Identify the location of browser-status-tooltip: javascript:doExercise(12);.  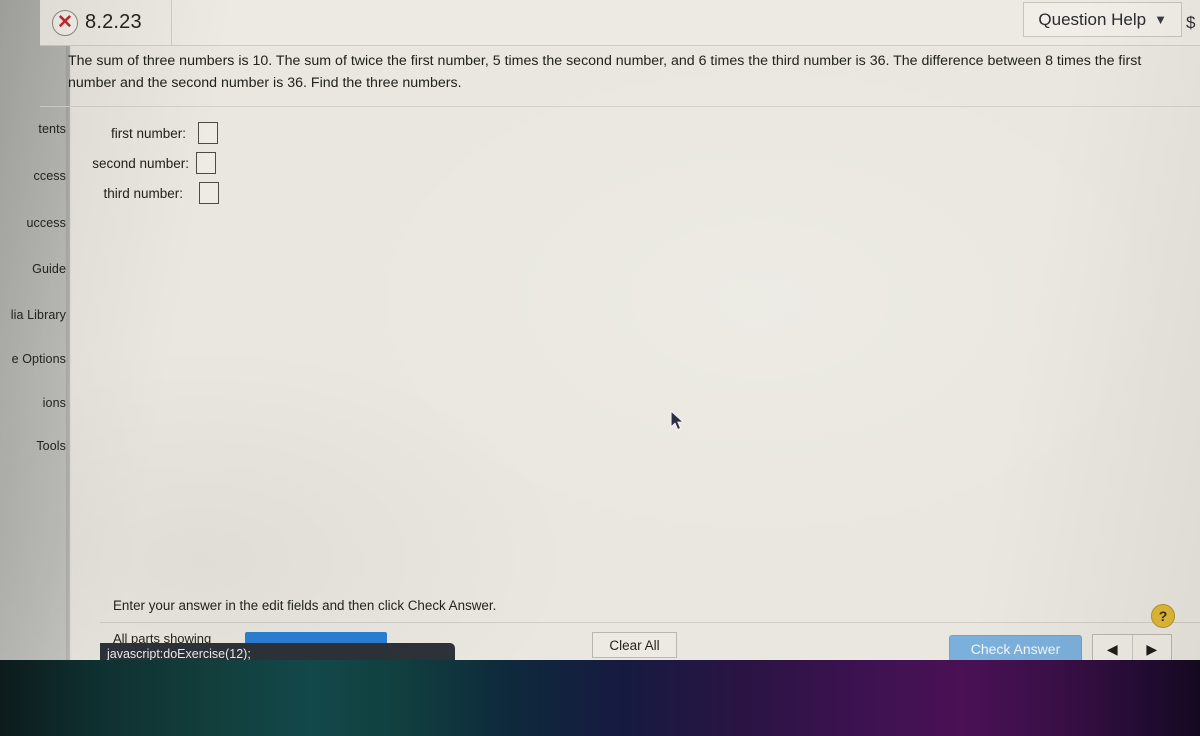
(277, 651).